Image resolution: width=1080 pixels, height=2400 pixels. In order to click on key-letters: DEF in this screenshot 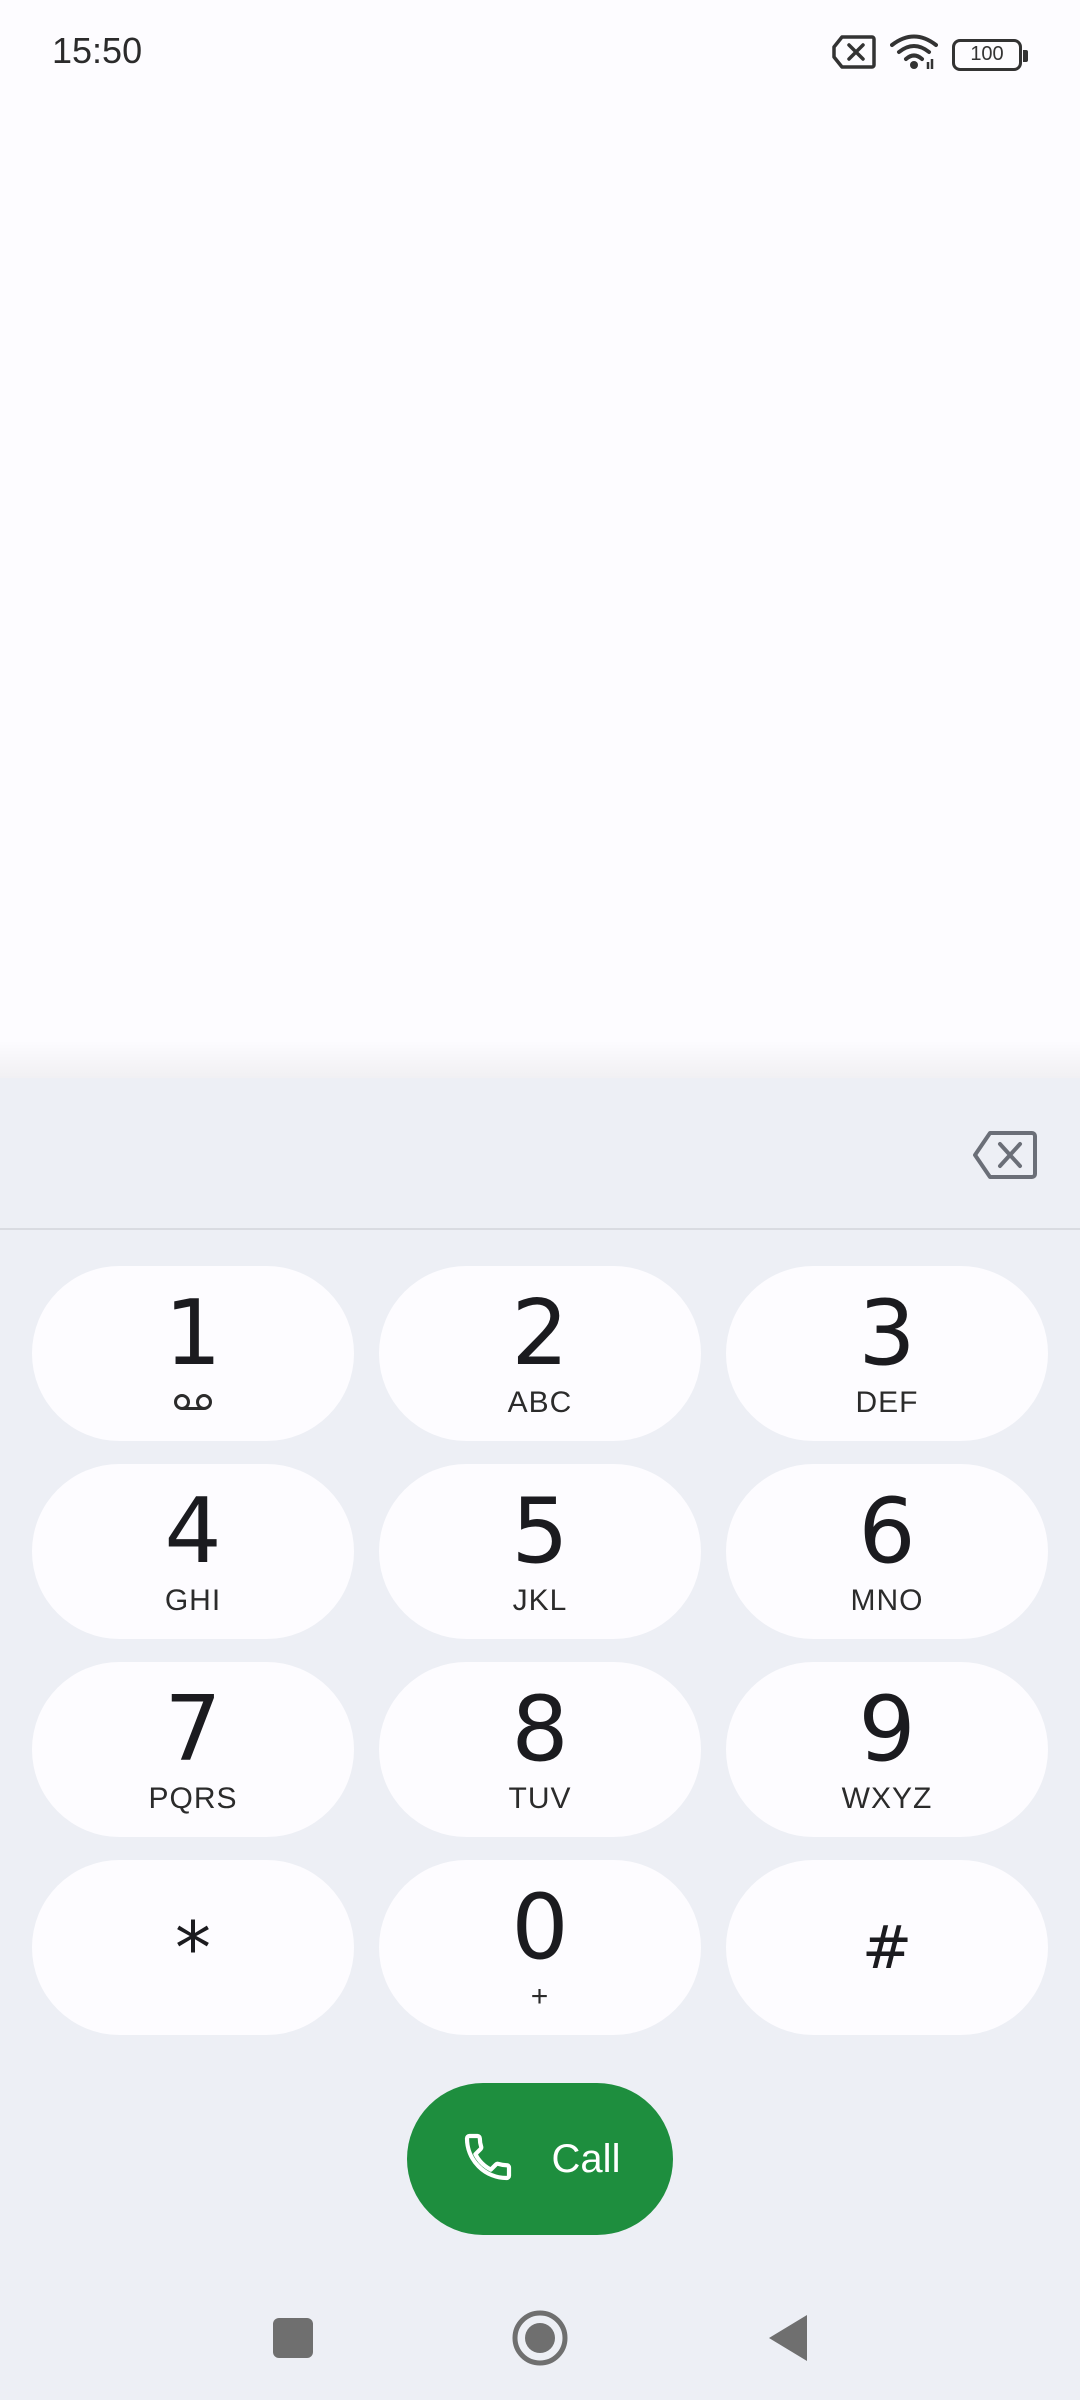, I will do `click(887, 1402)`.